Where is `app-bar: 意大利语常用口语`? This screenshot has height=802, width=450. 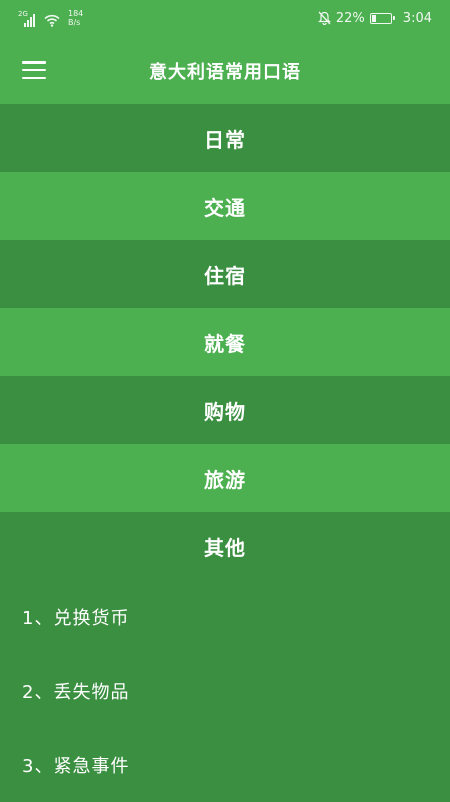 app-bar: 意大利语常用口语 is located at coordinates (225, 70).